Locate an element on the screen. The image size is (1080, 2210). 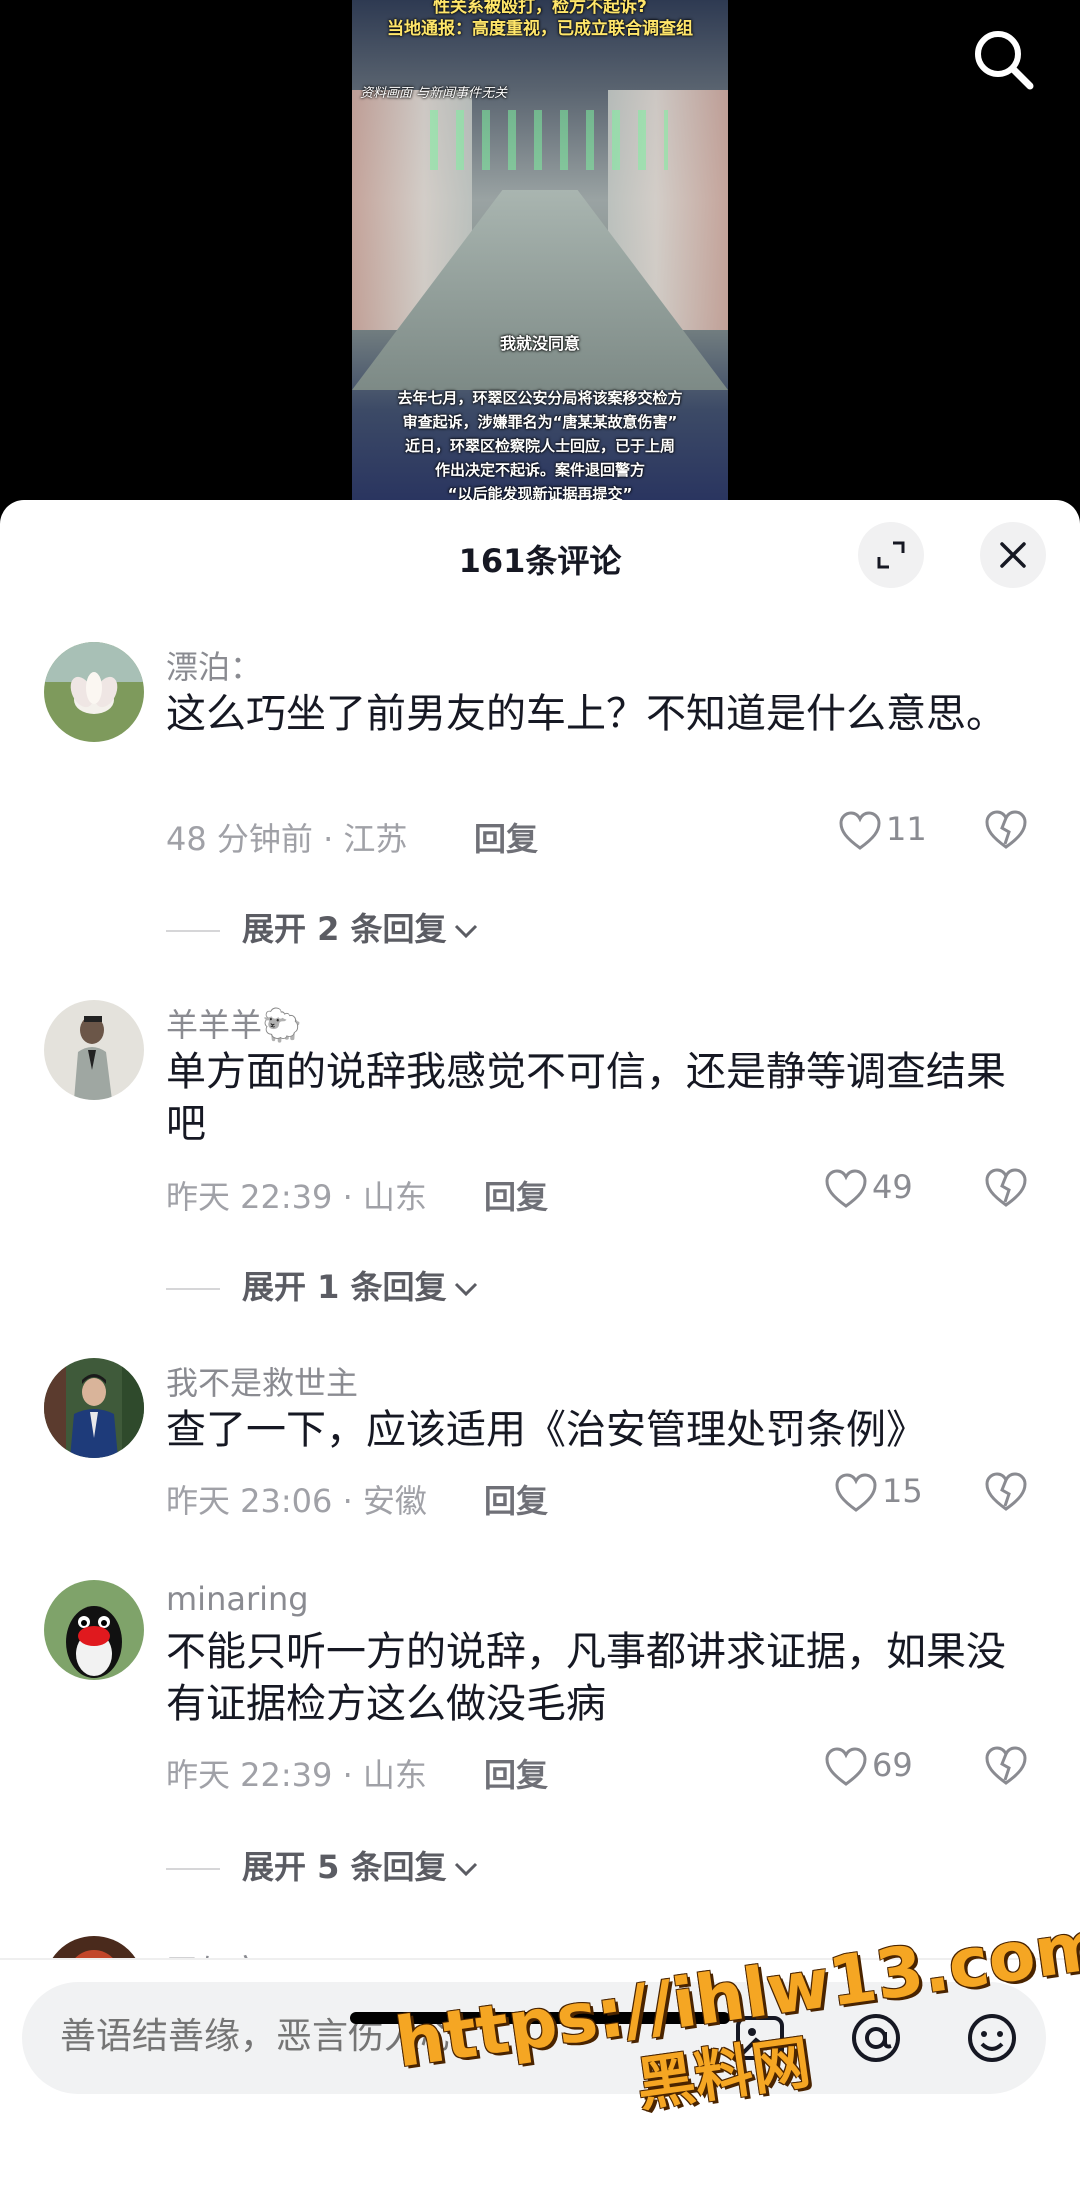
comment-time-location: 48 分钟前 · 江苏 is located at coordinates (287, 839).